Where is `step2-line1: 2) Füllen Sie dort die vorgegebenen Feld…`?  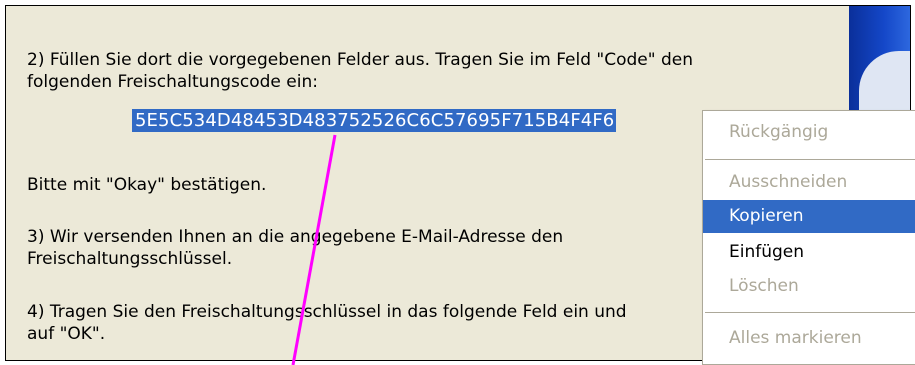
step2-line1: 2) Füllen Sie dort die vorgegebenen Feld… is located at coordinates (360, 60).